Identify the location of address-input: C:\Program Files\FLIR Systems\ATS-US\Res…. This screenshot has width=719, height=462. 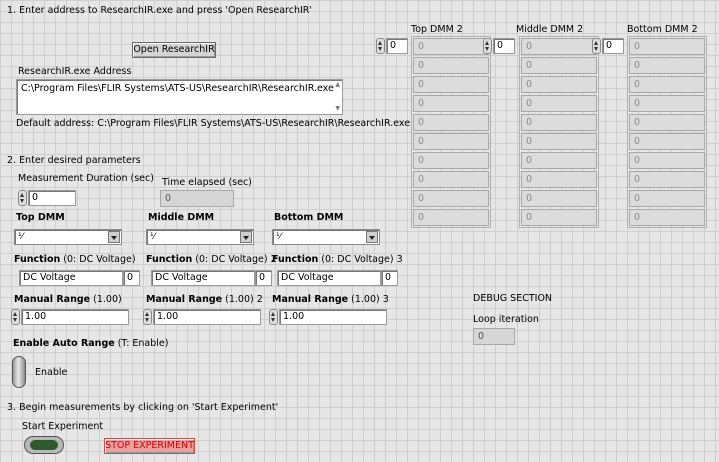
(179, 97).